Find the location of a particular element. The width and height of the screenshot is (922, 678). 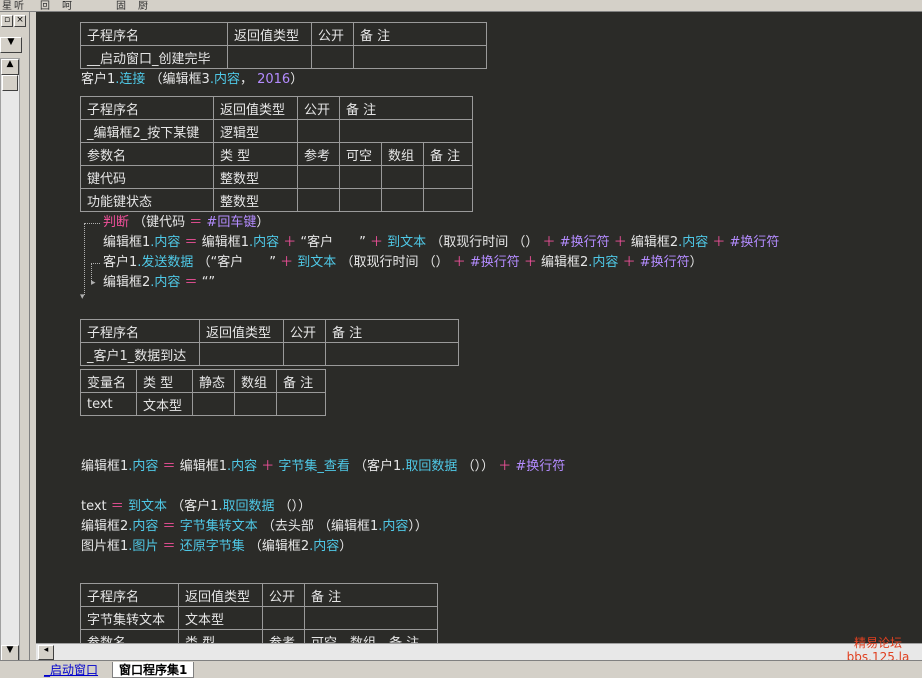

variable-table-3: 变量名 类 型 静态 数组 备 注 text 文本型 is located at coordinates (203, 392).